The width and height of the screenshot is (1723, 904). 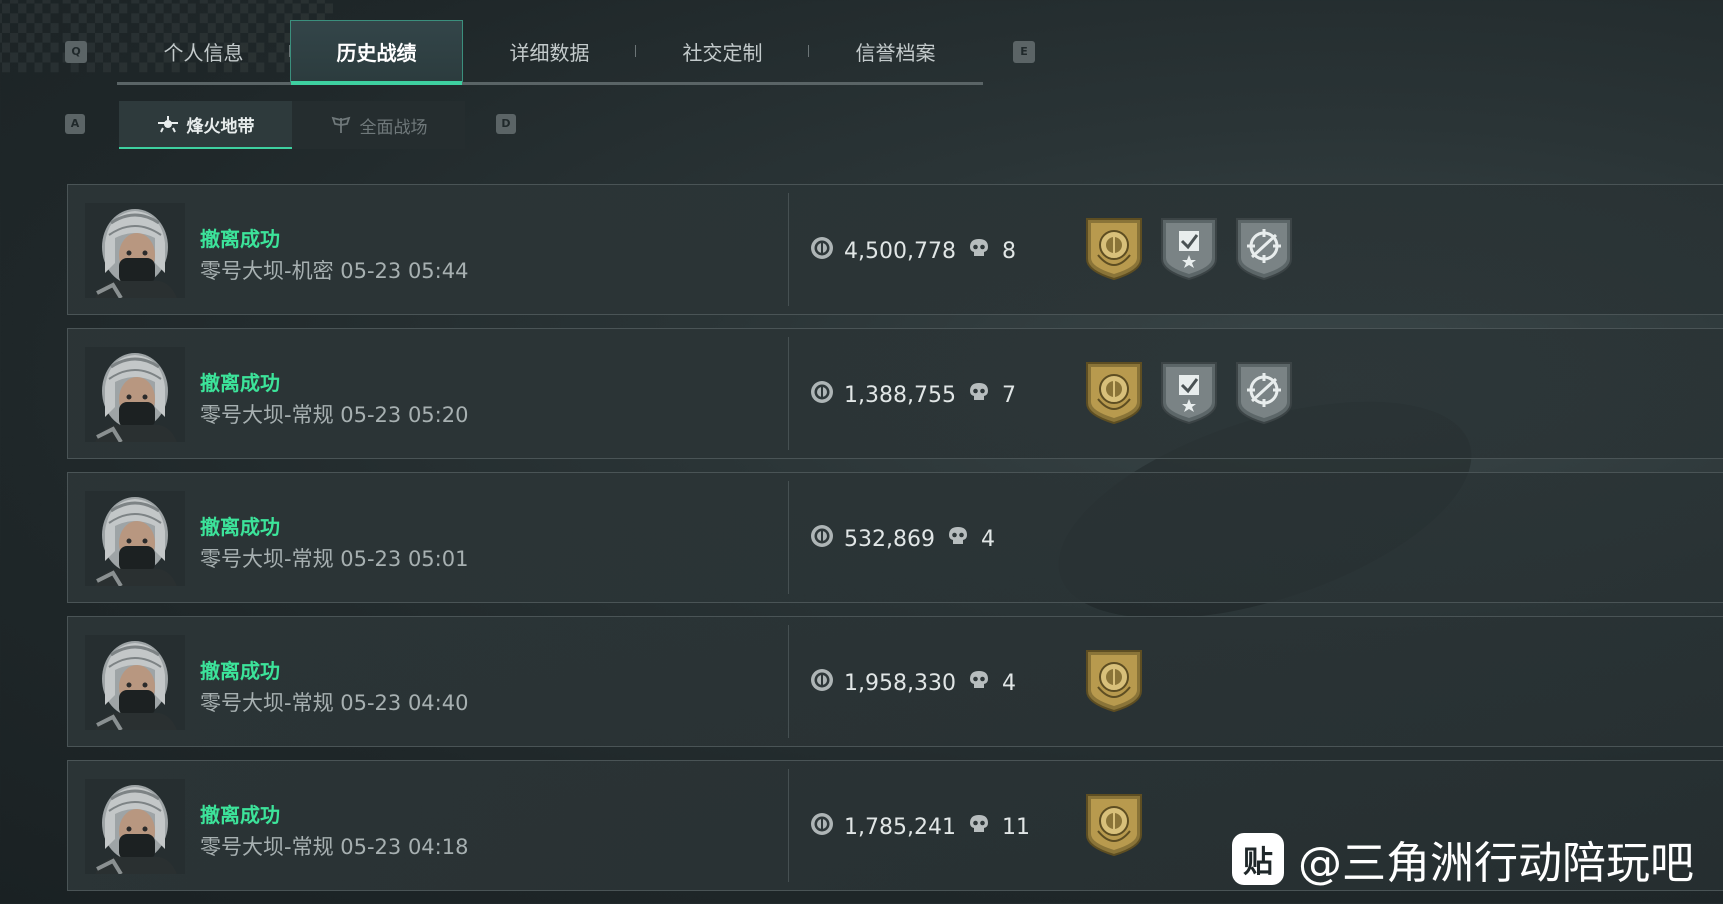 I want to click on map-and-time: 零号大坝-常规 05-23 04:18, so click(x=334, y=847).